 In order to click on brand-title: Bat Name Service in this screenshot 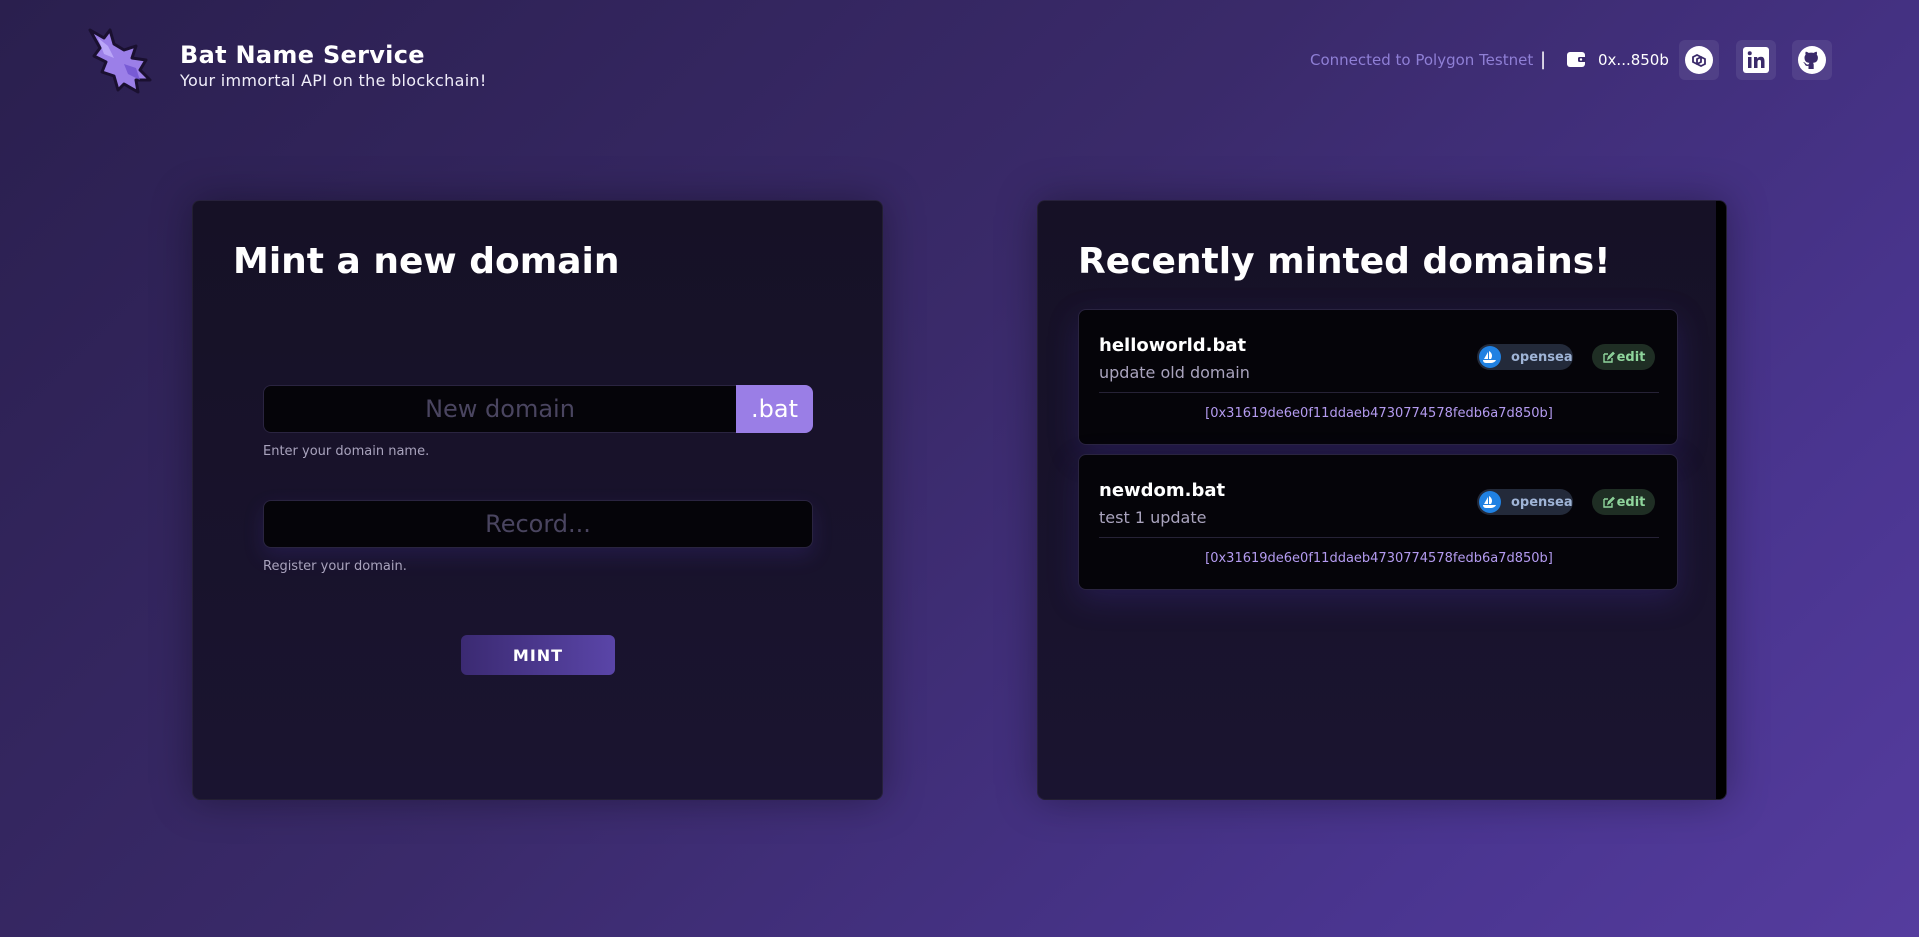, I will do `click(302, 55)`.